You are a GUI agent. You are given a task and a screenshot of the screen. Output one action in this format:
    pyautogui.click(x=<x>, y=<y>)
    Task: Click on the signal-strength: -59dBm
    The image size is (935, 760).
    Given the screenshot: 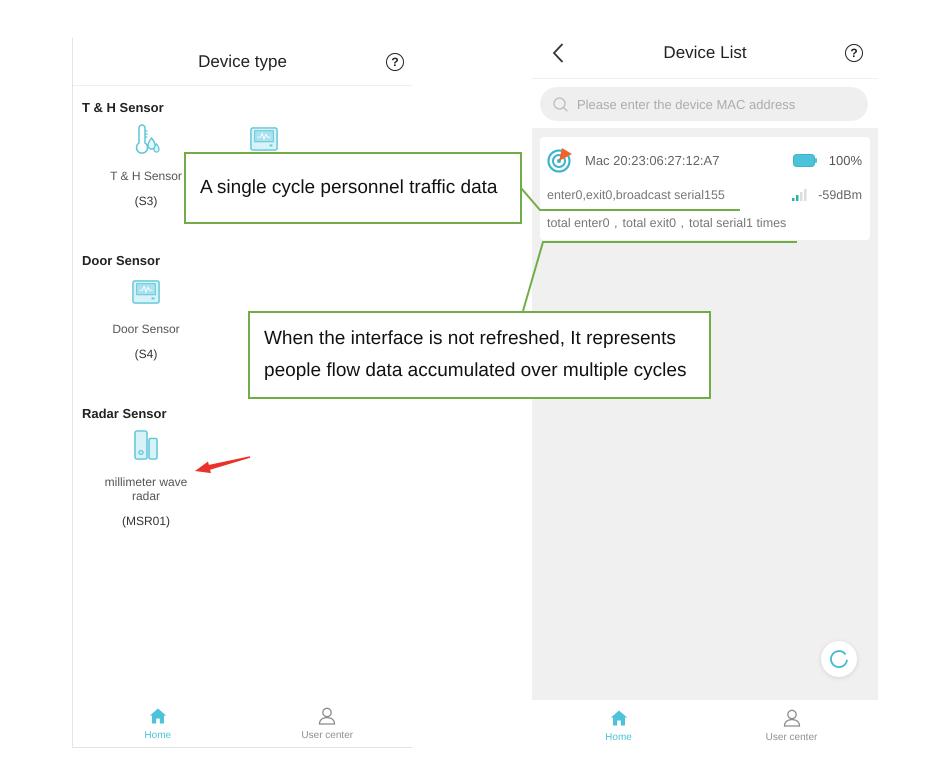 What is the action you would take?
    pyautogui.click(x=840, y=195)
    